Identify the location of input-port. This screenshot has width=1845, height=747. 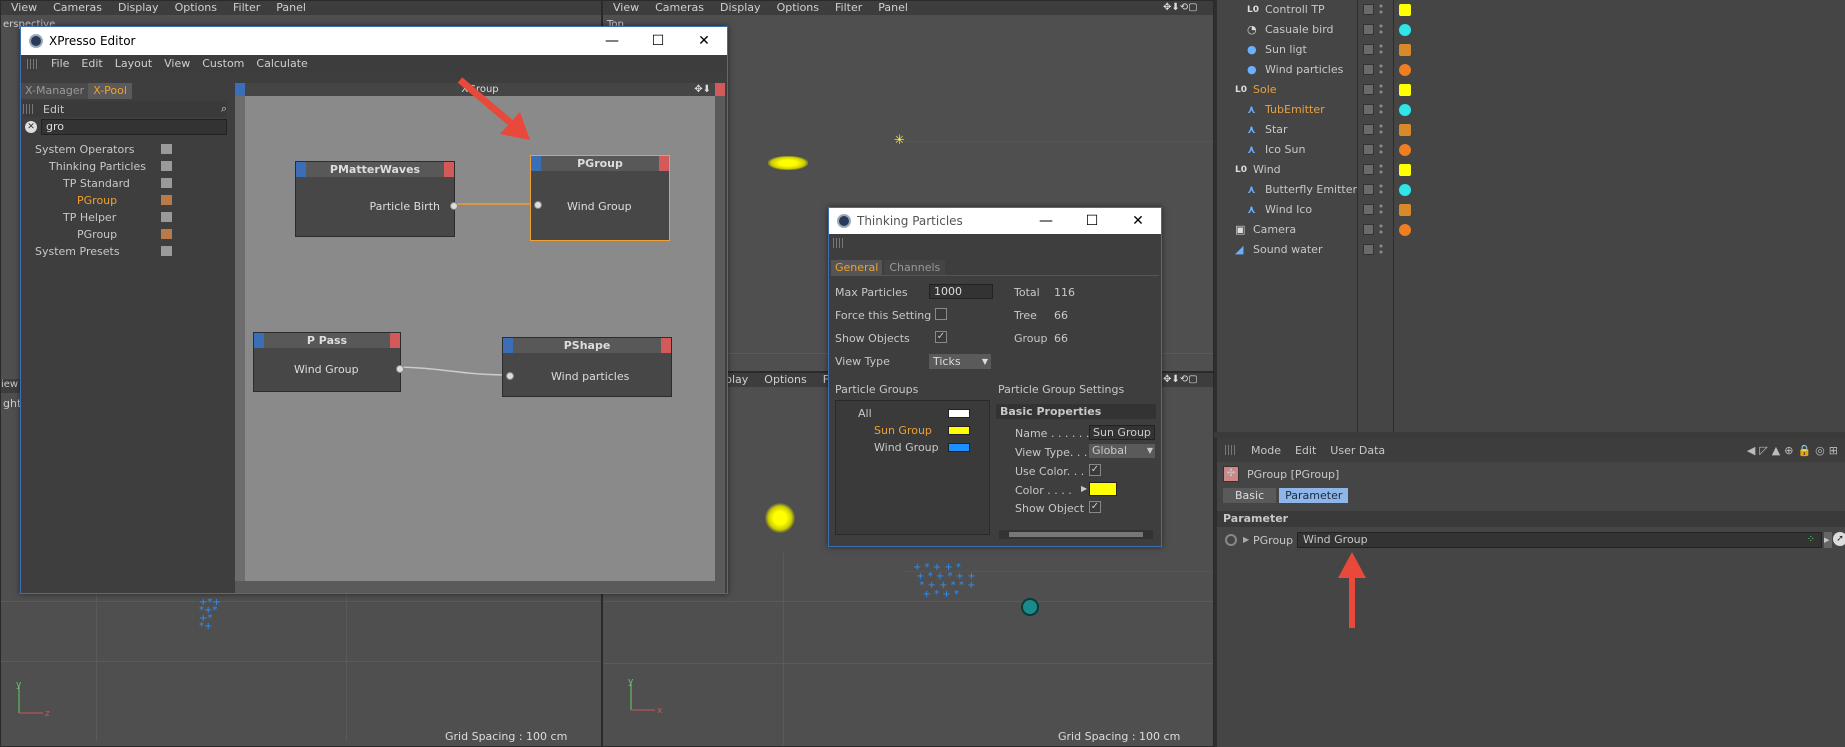
(510, 376).